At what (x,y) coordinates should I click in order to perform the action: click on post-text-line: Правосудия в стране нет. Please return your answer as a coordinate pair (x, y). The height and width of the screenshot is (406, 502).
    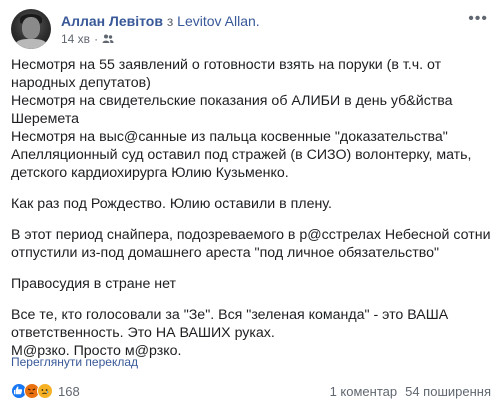
    Looking at the image, I should click on (94, 284).